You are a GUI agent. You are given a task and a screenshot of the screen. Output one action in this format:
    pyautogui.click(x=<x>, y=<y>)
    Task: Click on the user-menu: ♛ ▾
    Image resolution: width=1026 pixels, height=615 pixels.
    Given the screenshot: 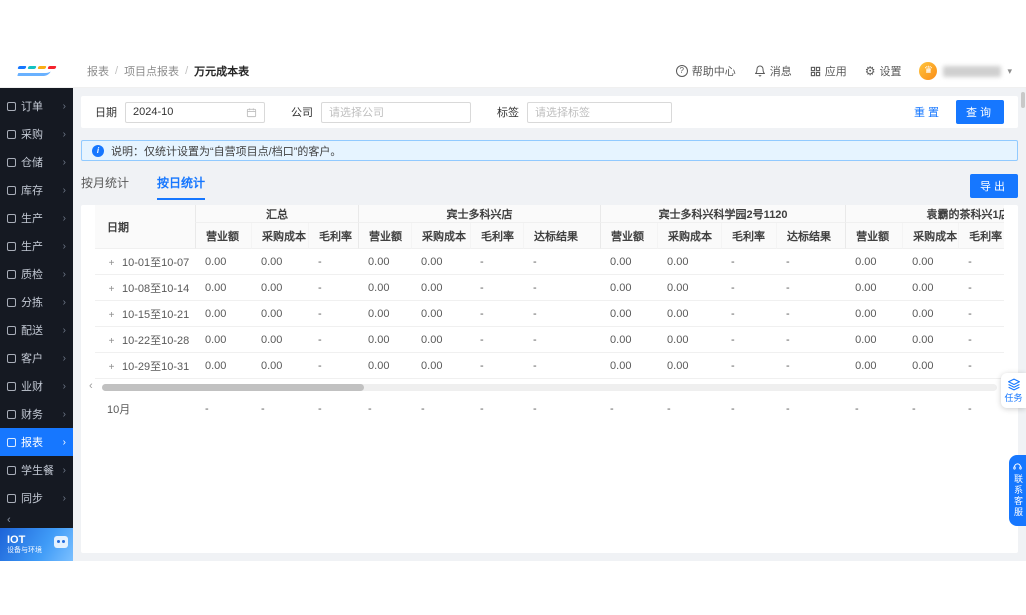 What is the action you would take?
    pyautogui.click(x=965, y=71)
    